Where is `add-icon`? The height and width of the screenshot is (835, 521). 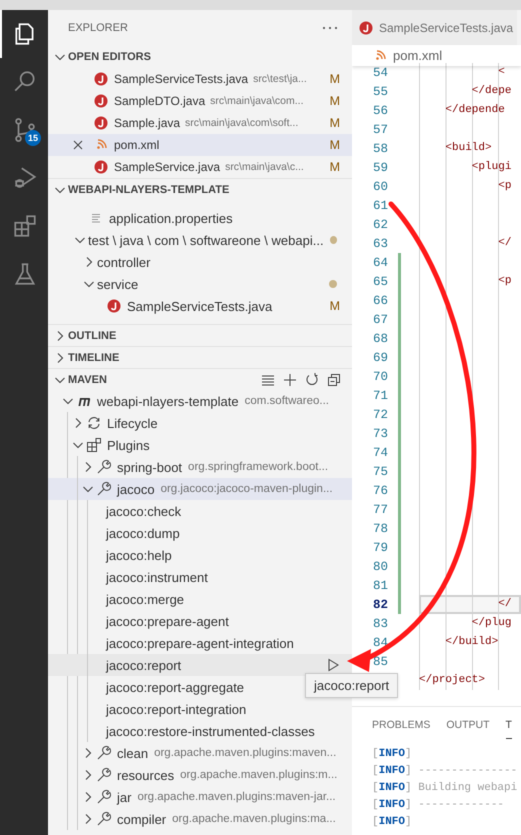 add-icon is located at coordinates (290, 380).